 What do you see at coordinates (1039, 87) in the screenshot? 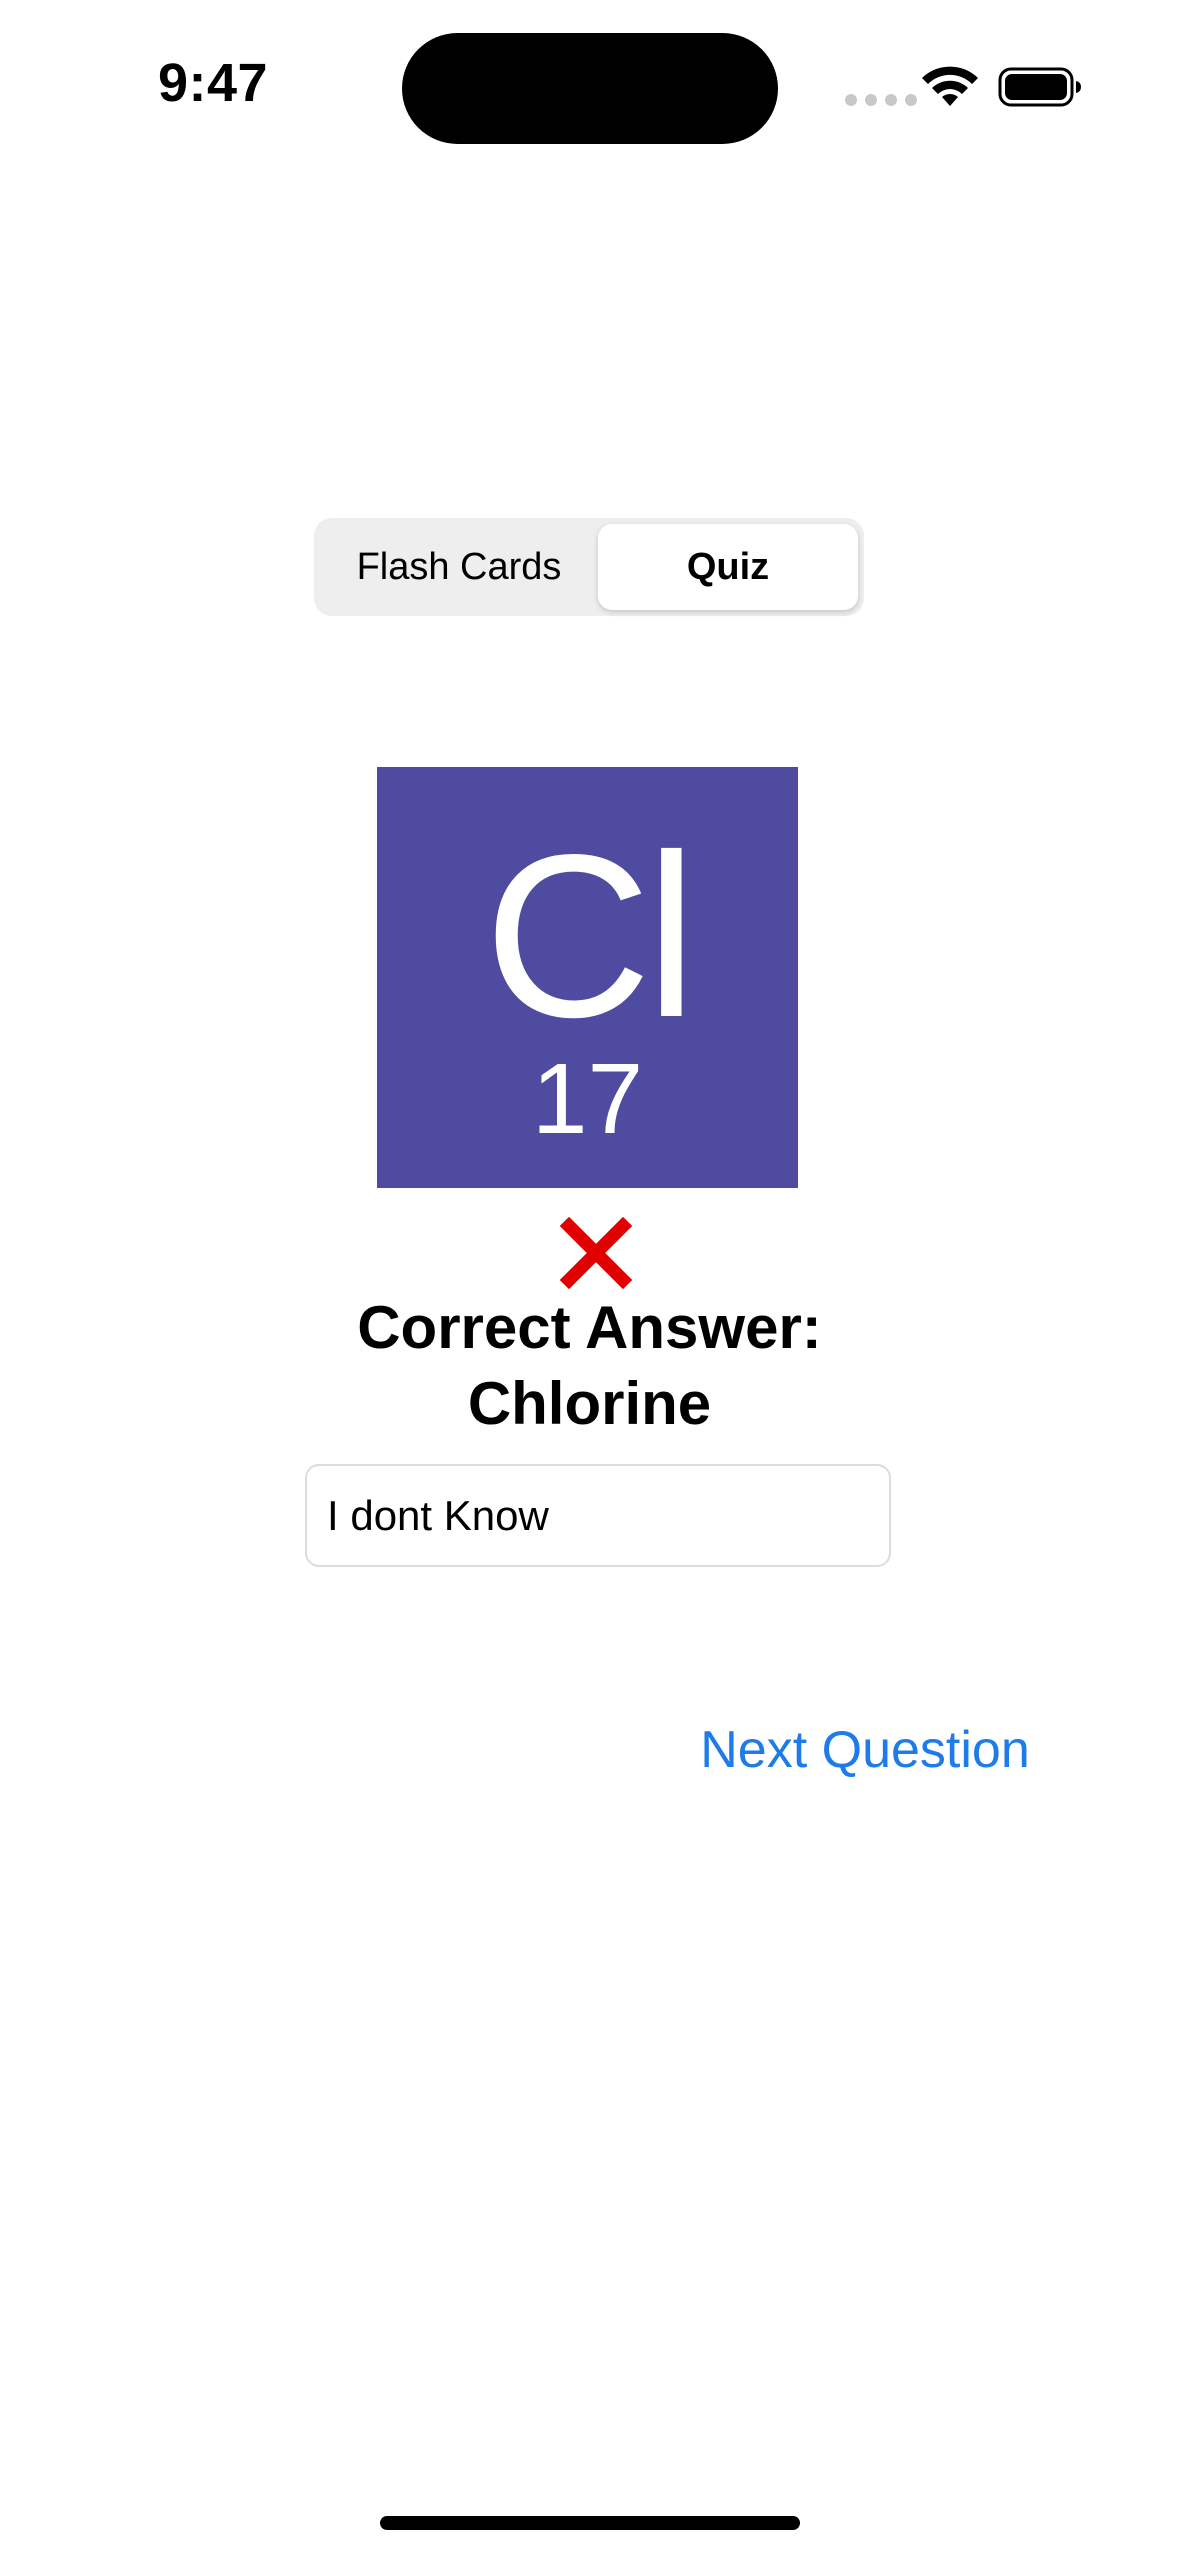
I see `battery-icon` at bounding box center [1039, 87].